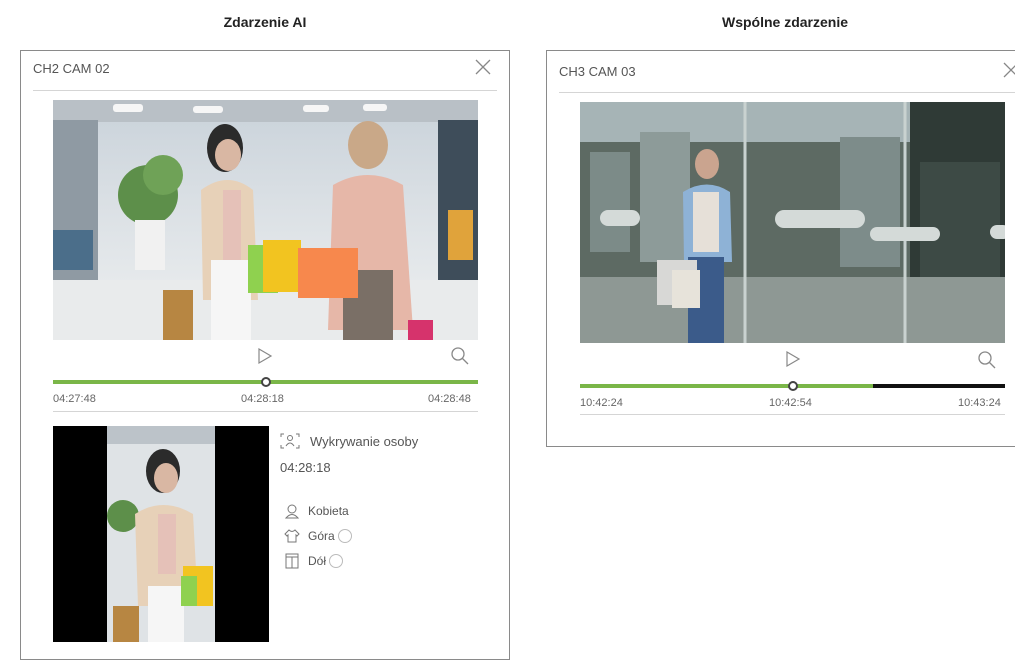  Describe the element at coordinates (597, 71) in the screenshot. I see `panel-title: CH3 CAM 03` at that location.